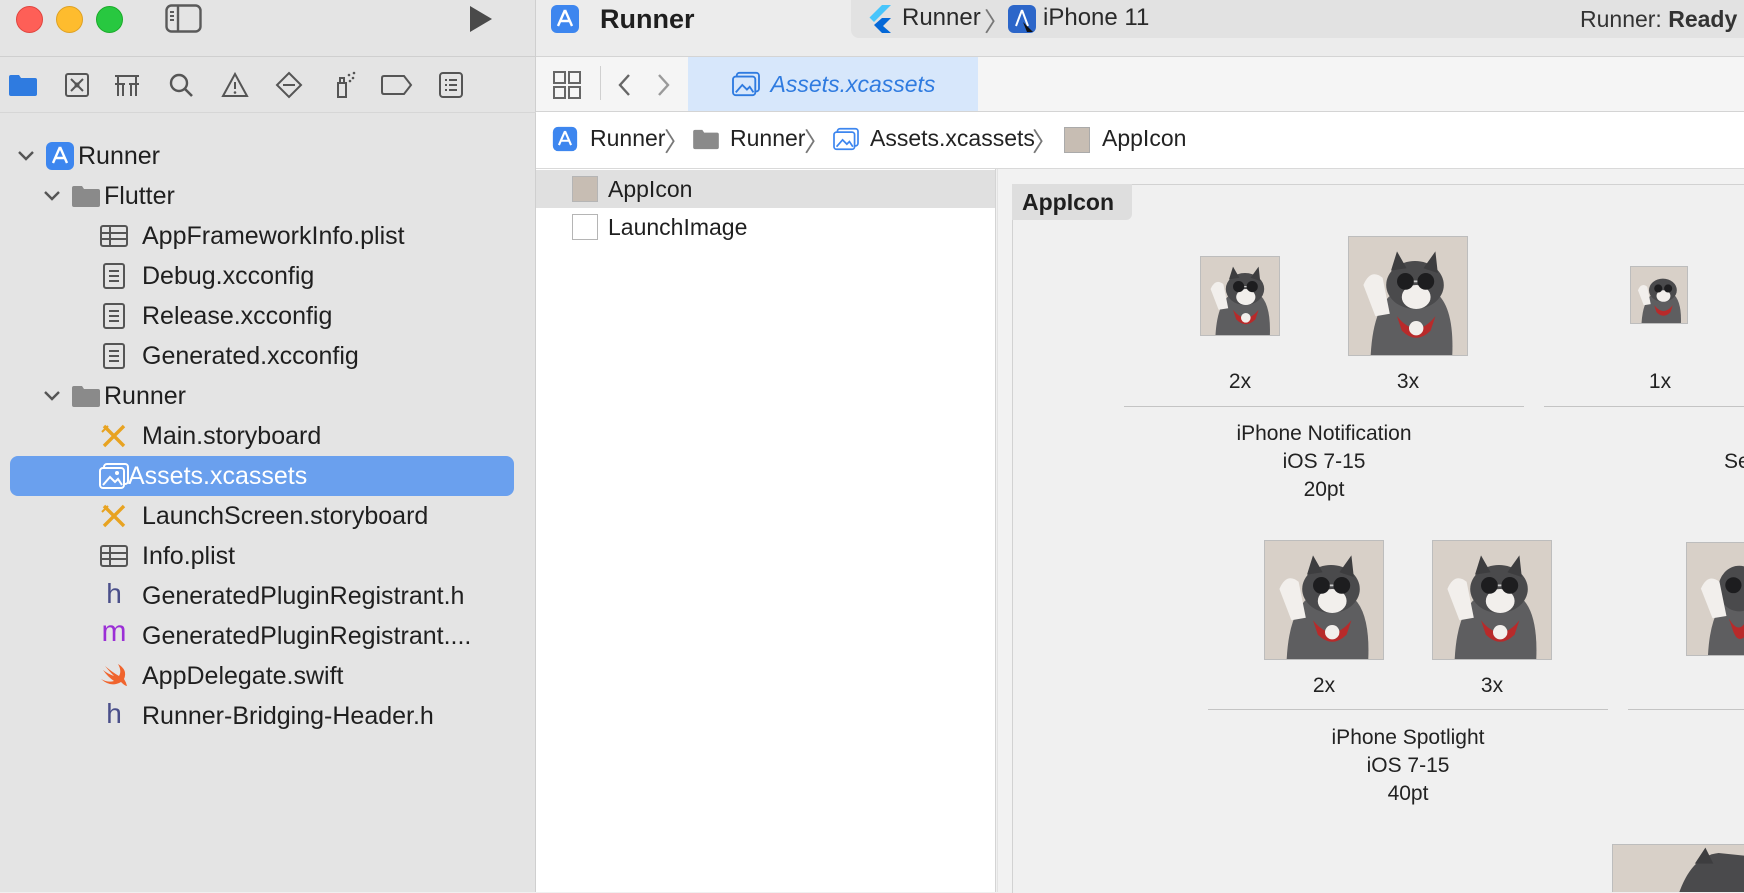 The width and height of the screenshot is (1744, 893). What do you see at coordinates (1408, 793) in the screenshot?
I see `group-caption-size: 40pt` at bounding box center [1408, 793].